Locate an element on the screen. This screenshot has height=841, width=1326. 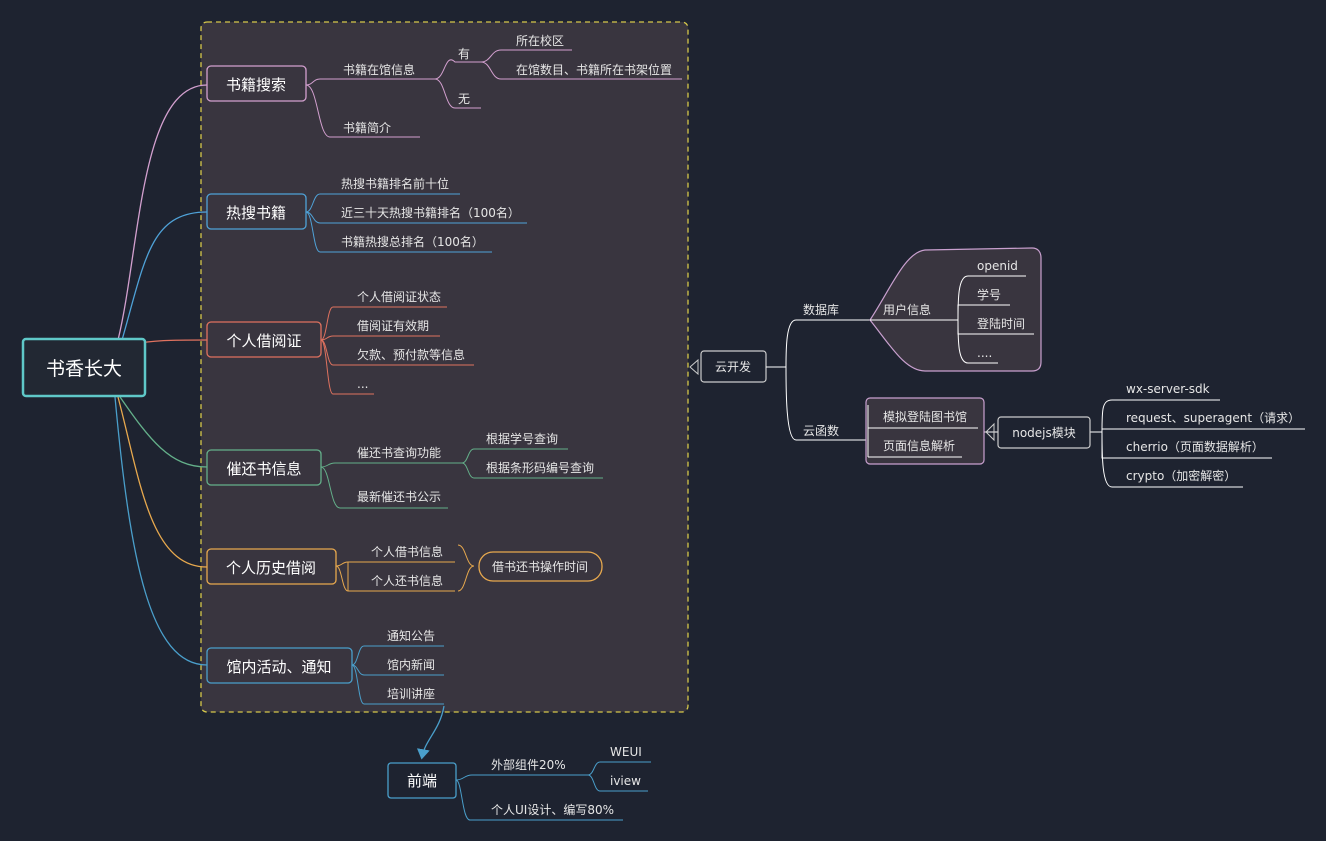
cloud-dev-label: 云开发 is located at coordinates (733, 366).